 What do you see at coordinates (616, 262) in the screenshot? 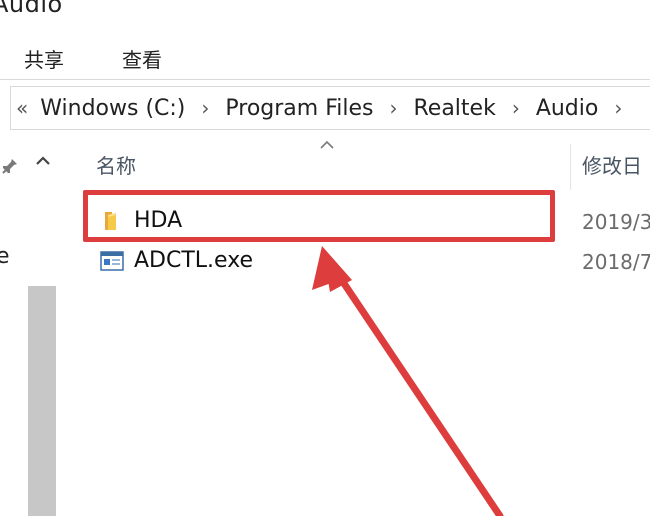
I see `file-date: 2018/7` at bounding box center [616, 262].